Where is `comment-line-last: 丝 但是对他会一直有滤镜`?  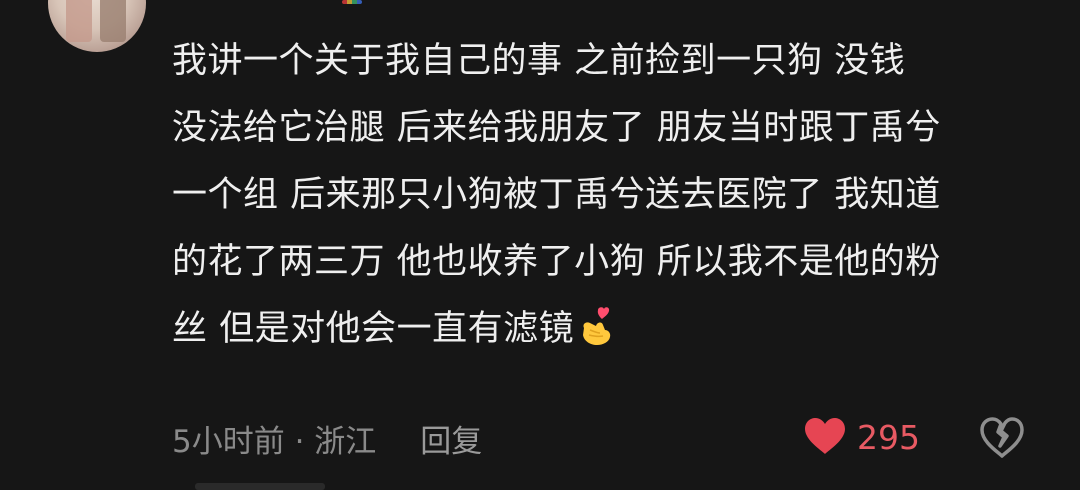
comment-line-last: 丝 但是对他会一直有滤镜 is located at coordinates (607, 329).